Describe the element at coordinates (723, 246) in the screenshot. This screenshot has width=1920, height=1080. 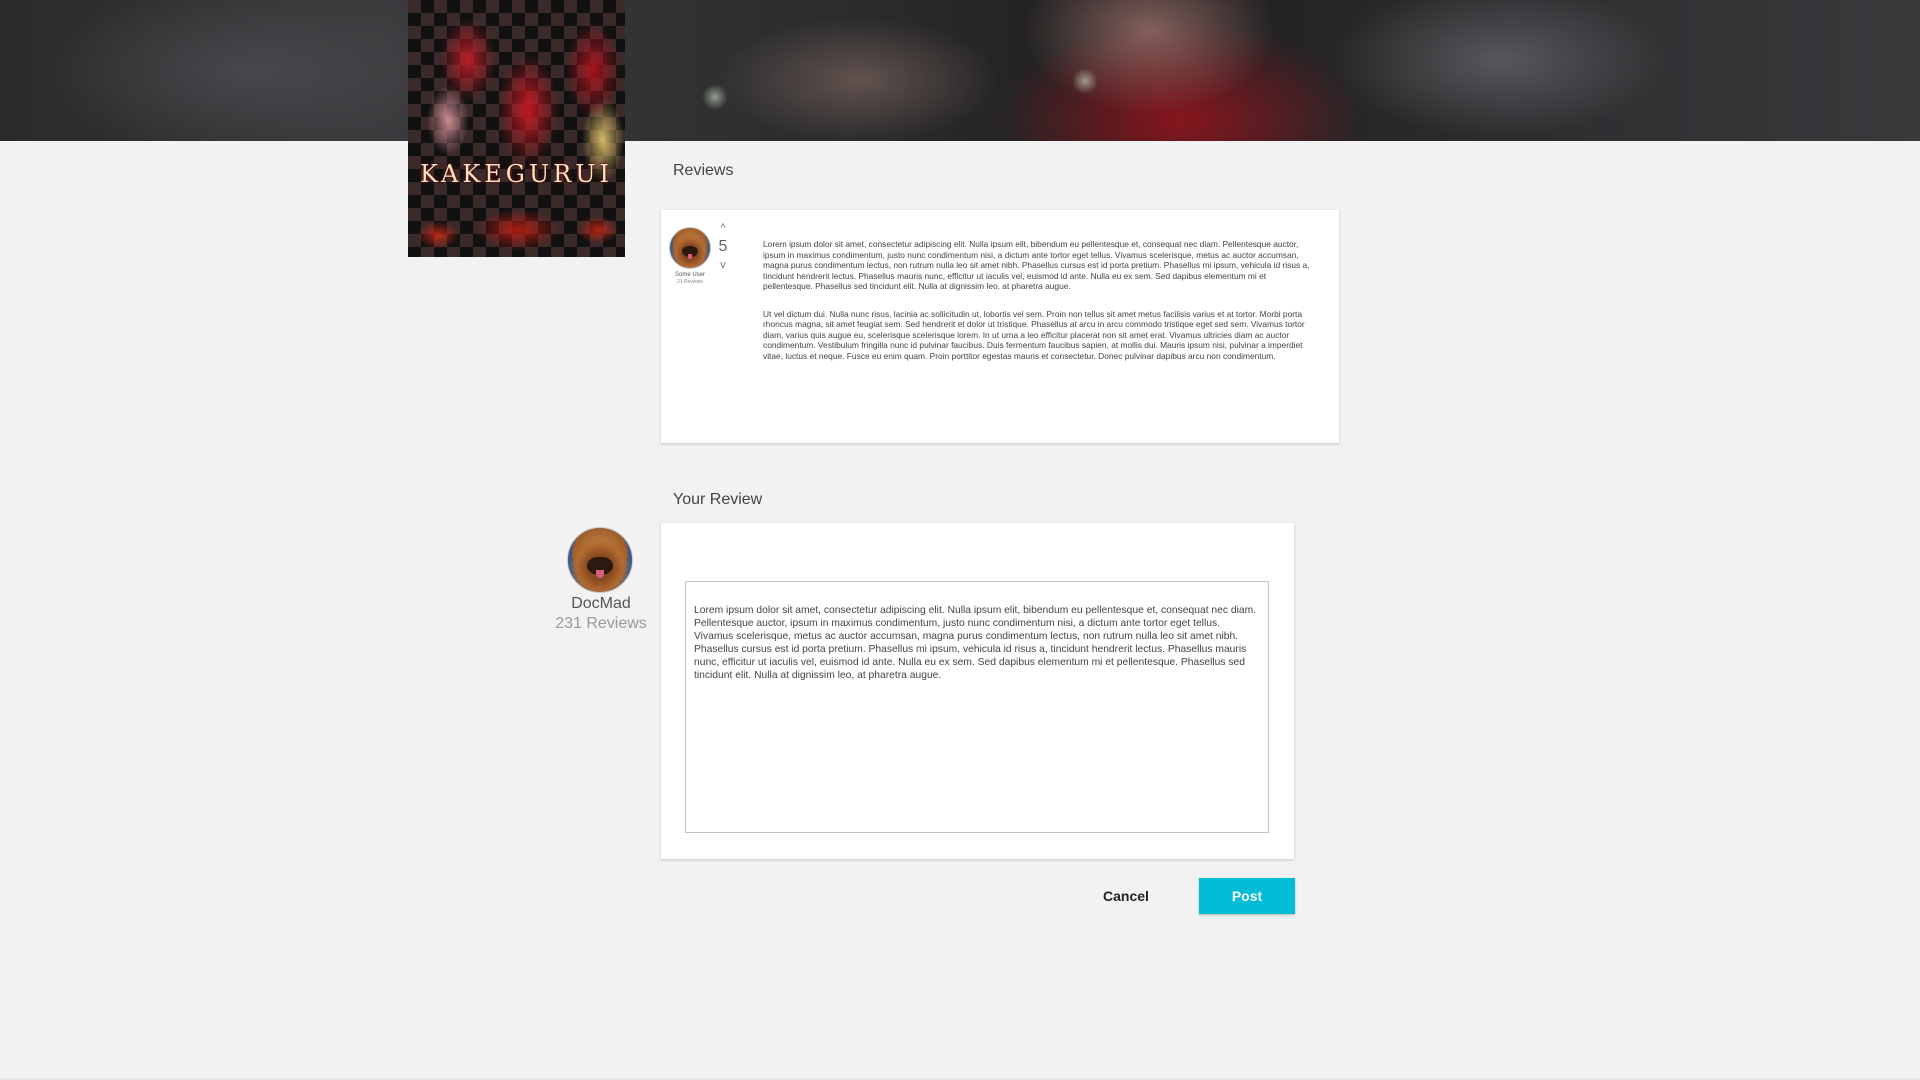
I see `review-score: 5` at that location.